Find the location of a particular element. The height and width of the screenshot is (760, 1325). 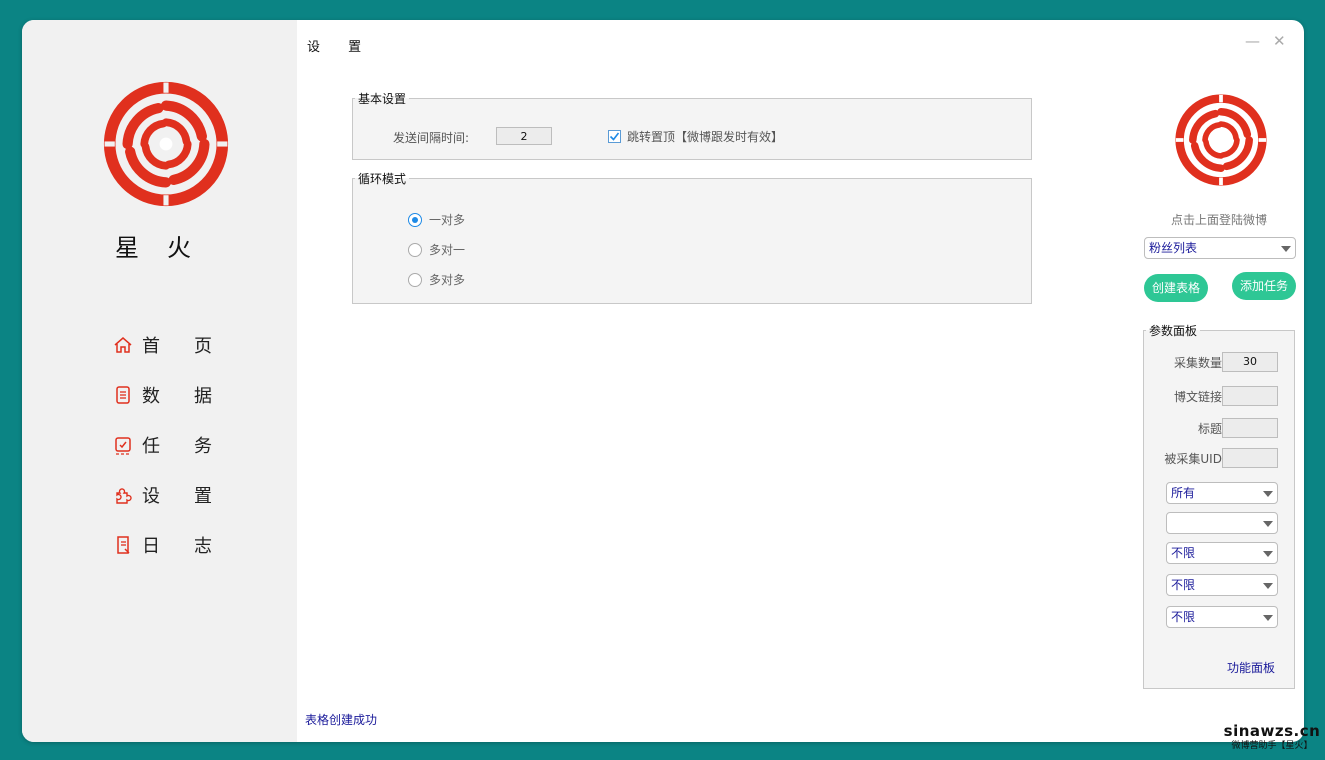

puzzle-icon is located at coordinates (123, 495).